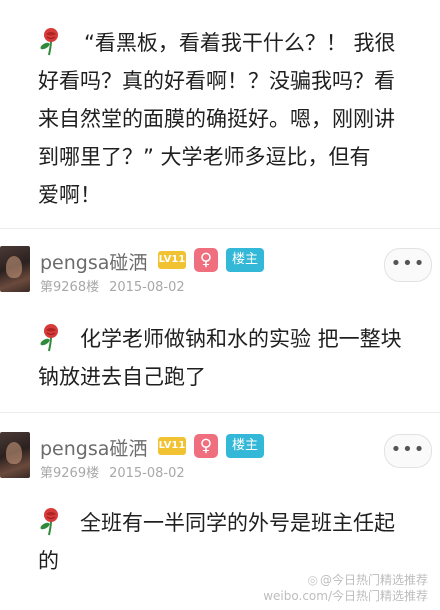 This screenshot has width=440, height=610. I want to click on watermark-handle: @今日热门精选推荐, so click(373, 580).